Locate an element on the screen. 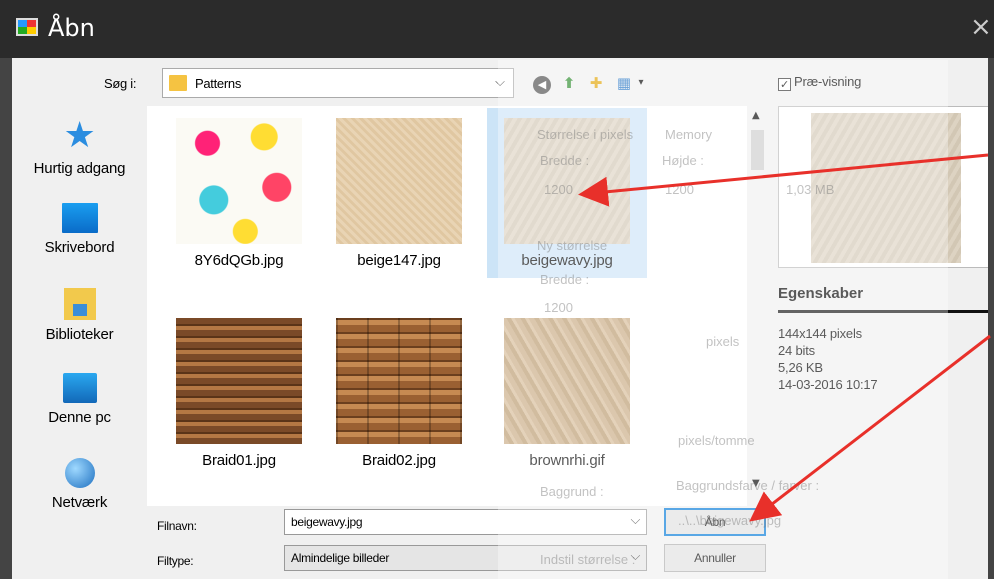 Image resolution: width=994 pixels, height=579 pixels. file-name: brownrhi.gif is located at coordinates (567, 460).